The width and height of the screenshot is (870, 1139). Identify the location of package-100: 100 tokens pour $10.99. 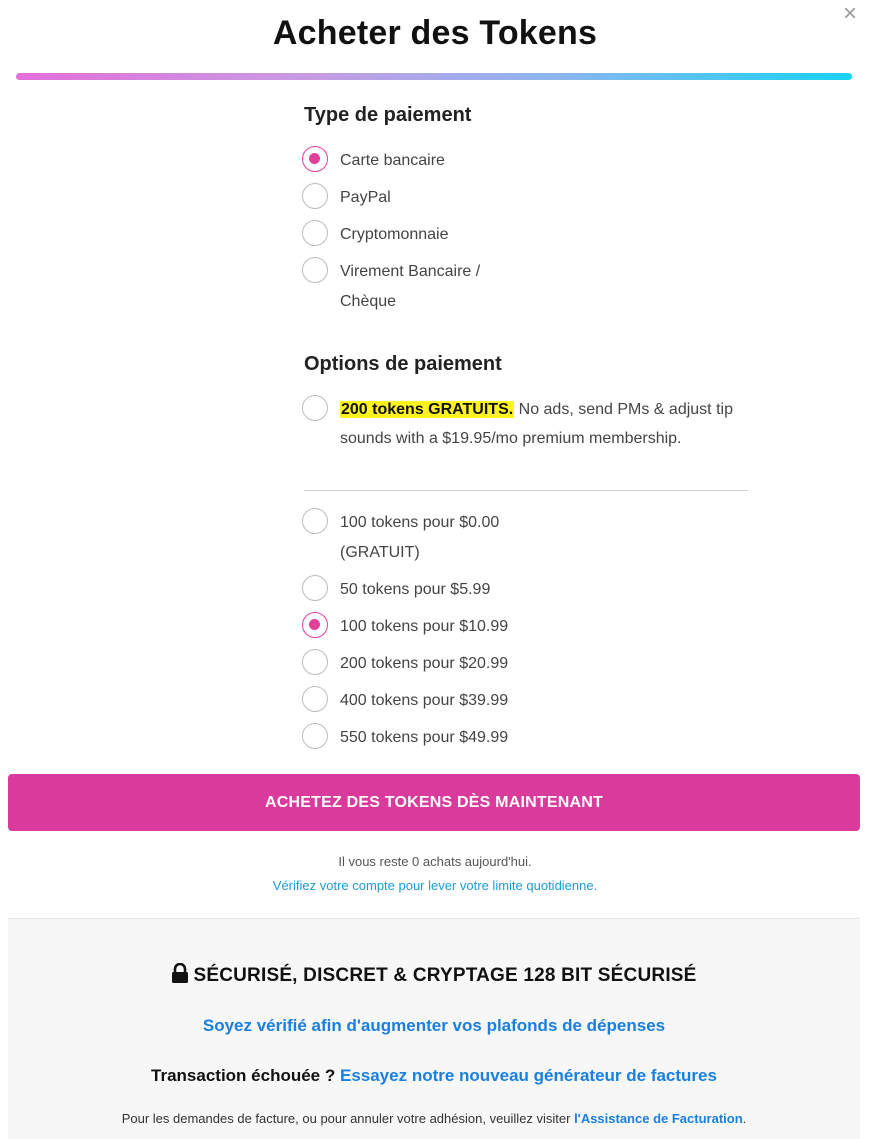
(405, 627).